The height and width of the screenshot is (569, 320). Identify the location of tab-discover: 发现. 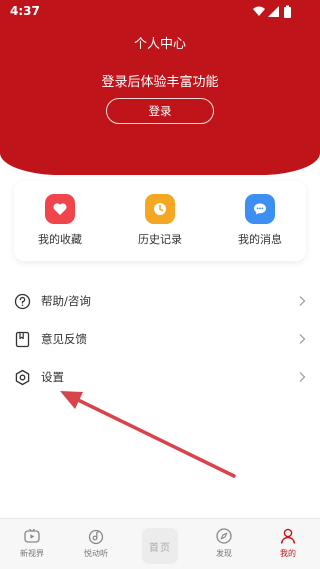
(224, 544).